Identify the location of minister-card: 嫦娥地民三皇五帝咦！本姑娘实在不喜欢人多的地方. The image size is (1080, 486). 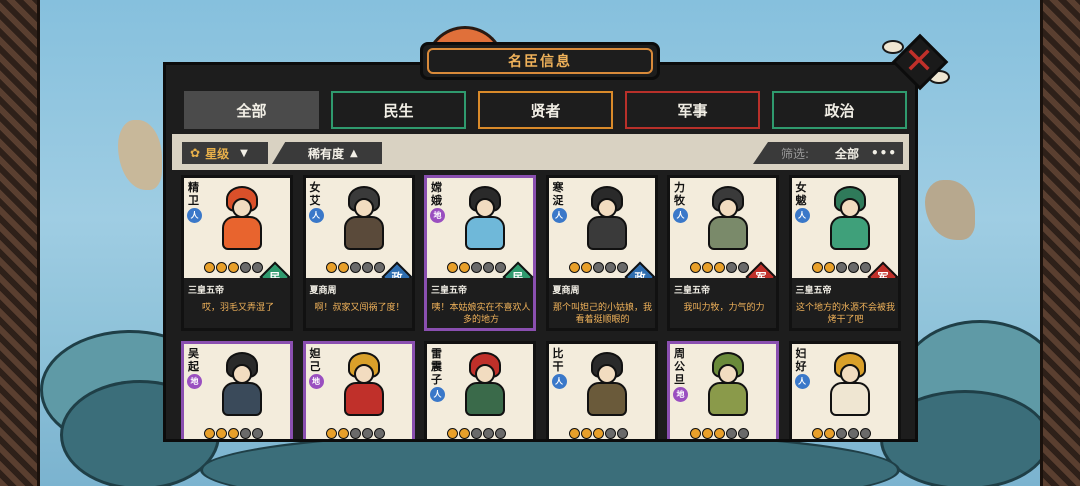
(480, 253).